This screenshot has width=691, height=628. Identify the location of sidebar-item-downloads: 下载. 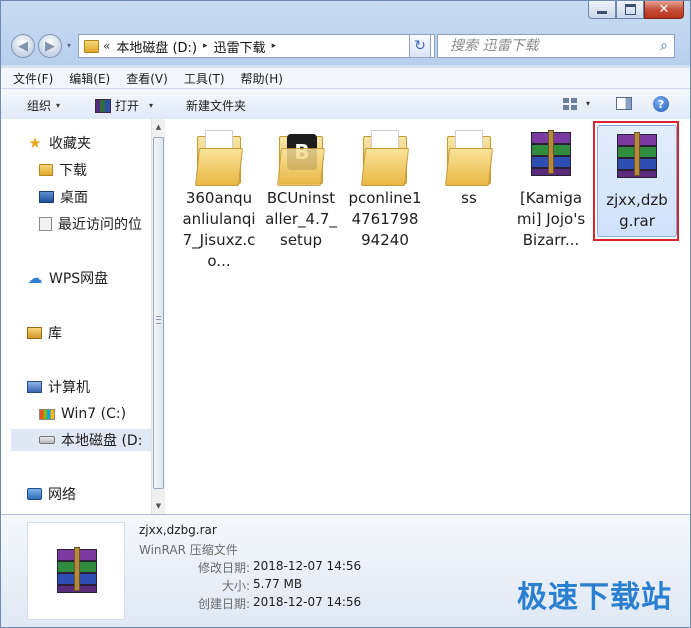
(95, 170).